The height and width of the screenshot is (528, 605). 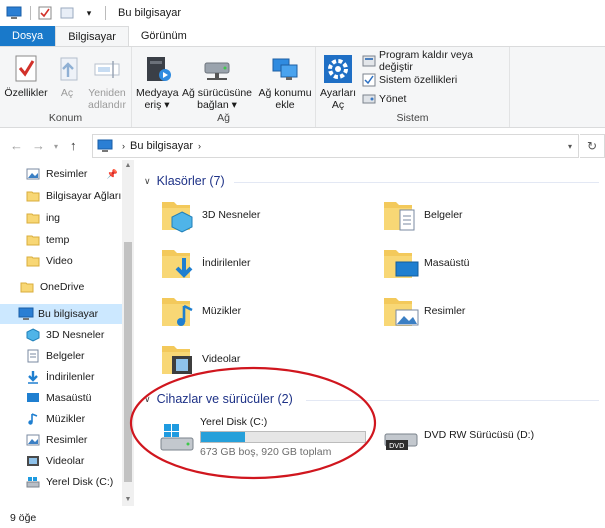 I want to click on nav-item-pictures: Resimler, so click(x=61, y=440).